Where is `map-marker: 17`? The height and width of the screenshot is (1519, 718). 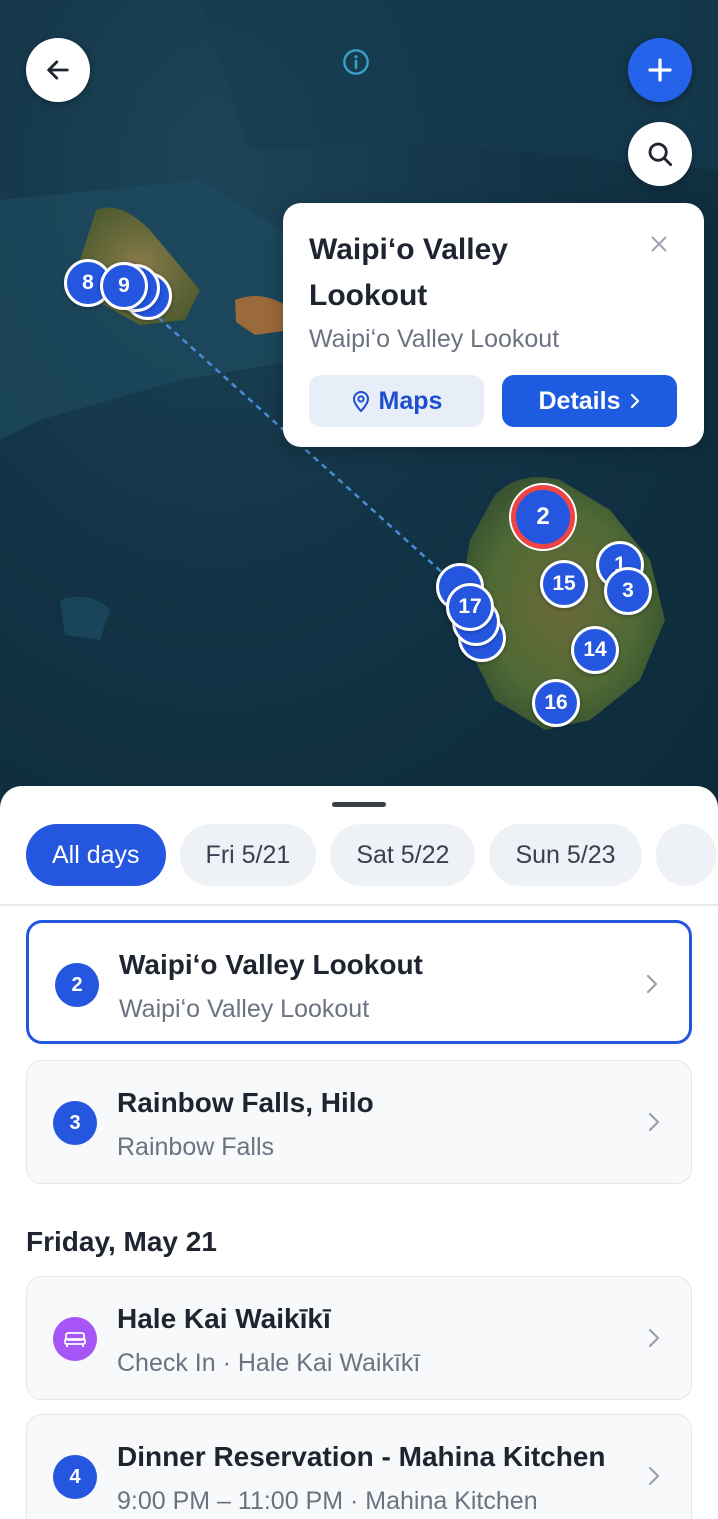 map-marker: 17 is located at coordinates (470, 607).